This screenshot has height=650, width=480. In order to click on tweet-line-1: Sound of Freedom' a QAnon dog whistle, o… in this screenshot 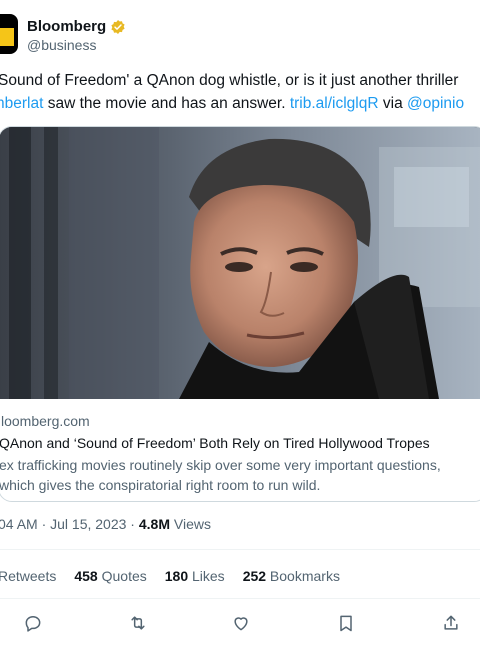, I will do `click(229, 80)`.